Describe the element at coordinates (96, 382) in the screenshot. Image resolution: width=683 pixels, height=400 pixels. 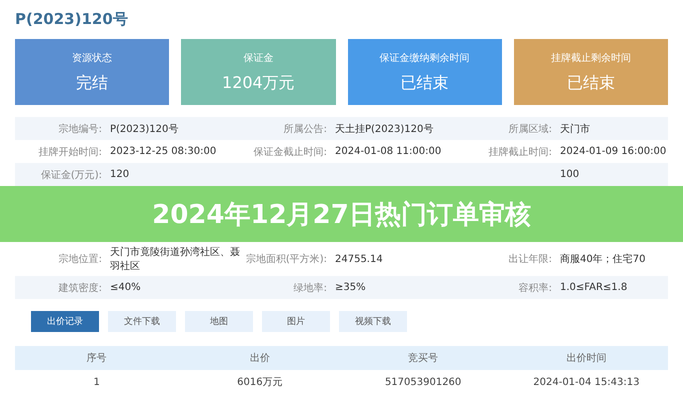
I see `table-cell-text: 1` at that location.